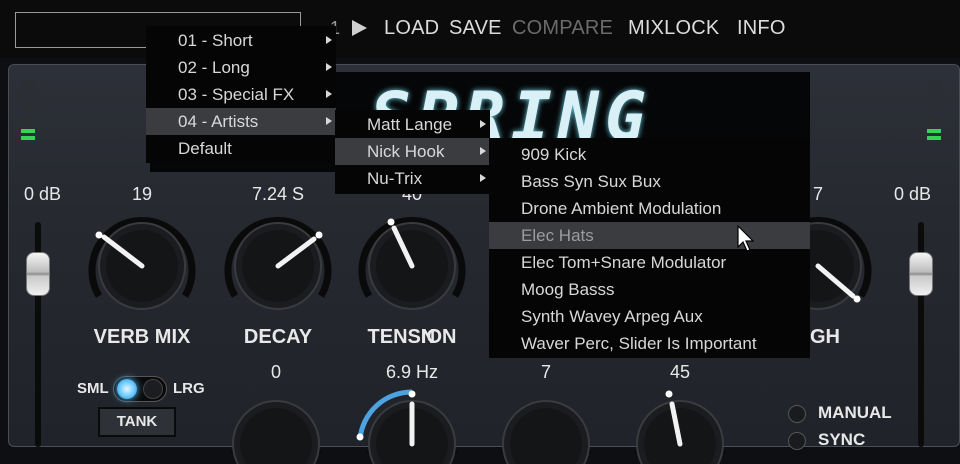 Image resolution: width=960 pixels, height=464 pixels. What do you see at coordinates (142, 337) in the screenshot?
I see `verb-mix-label: VERB MIX` at bounding box center [142, 337].